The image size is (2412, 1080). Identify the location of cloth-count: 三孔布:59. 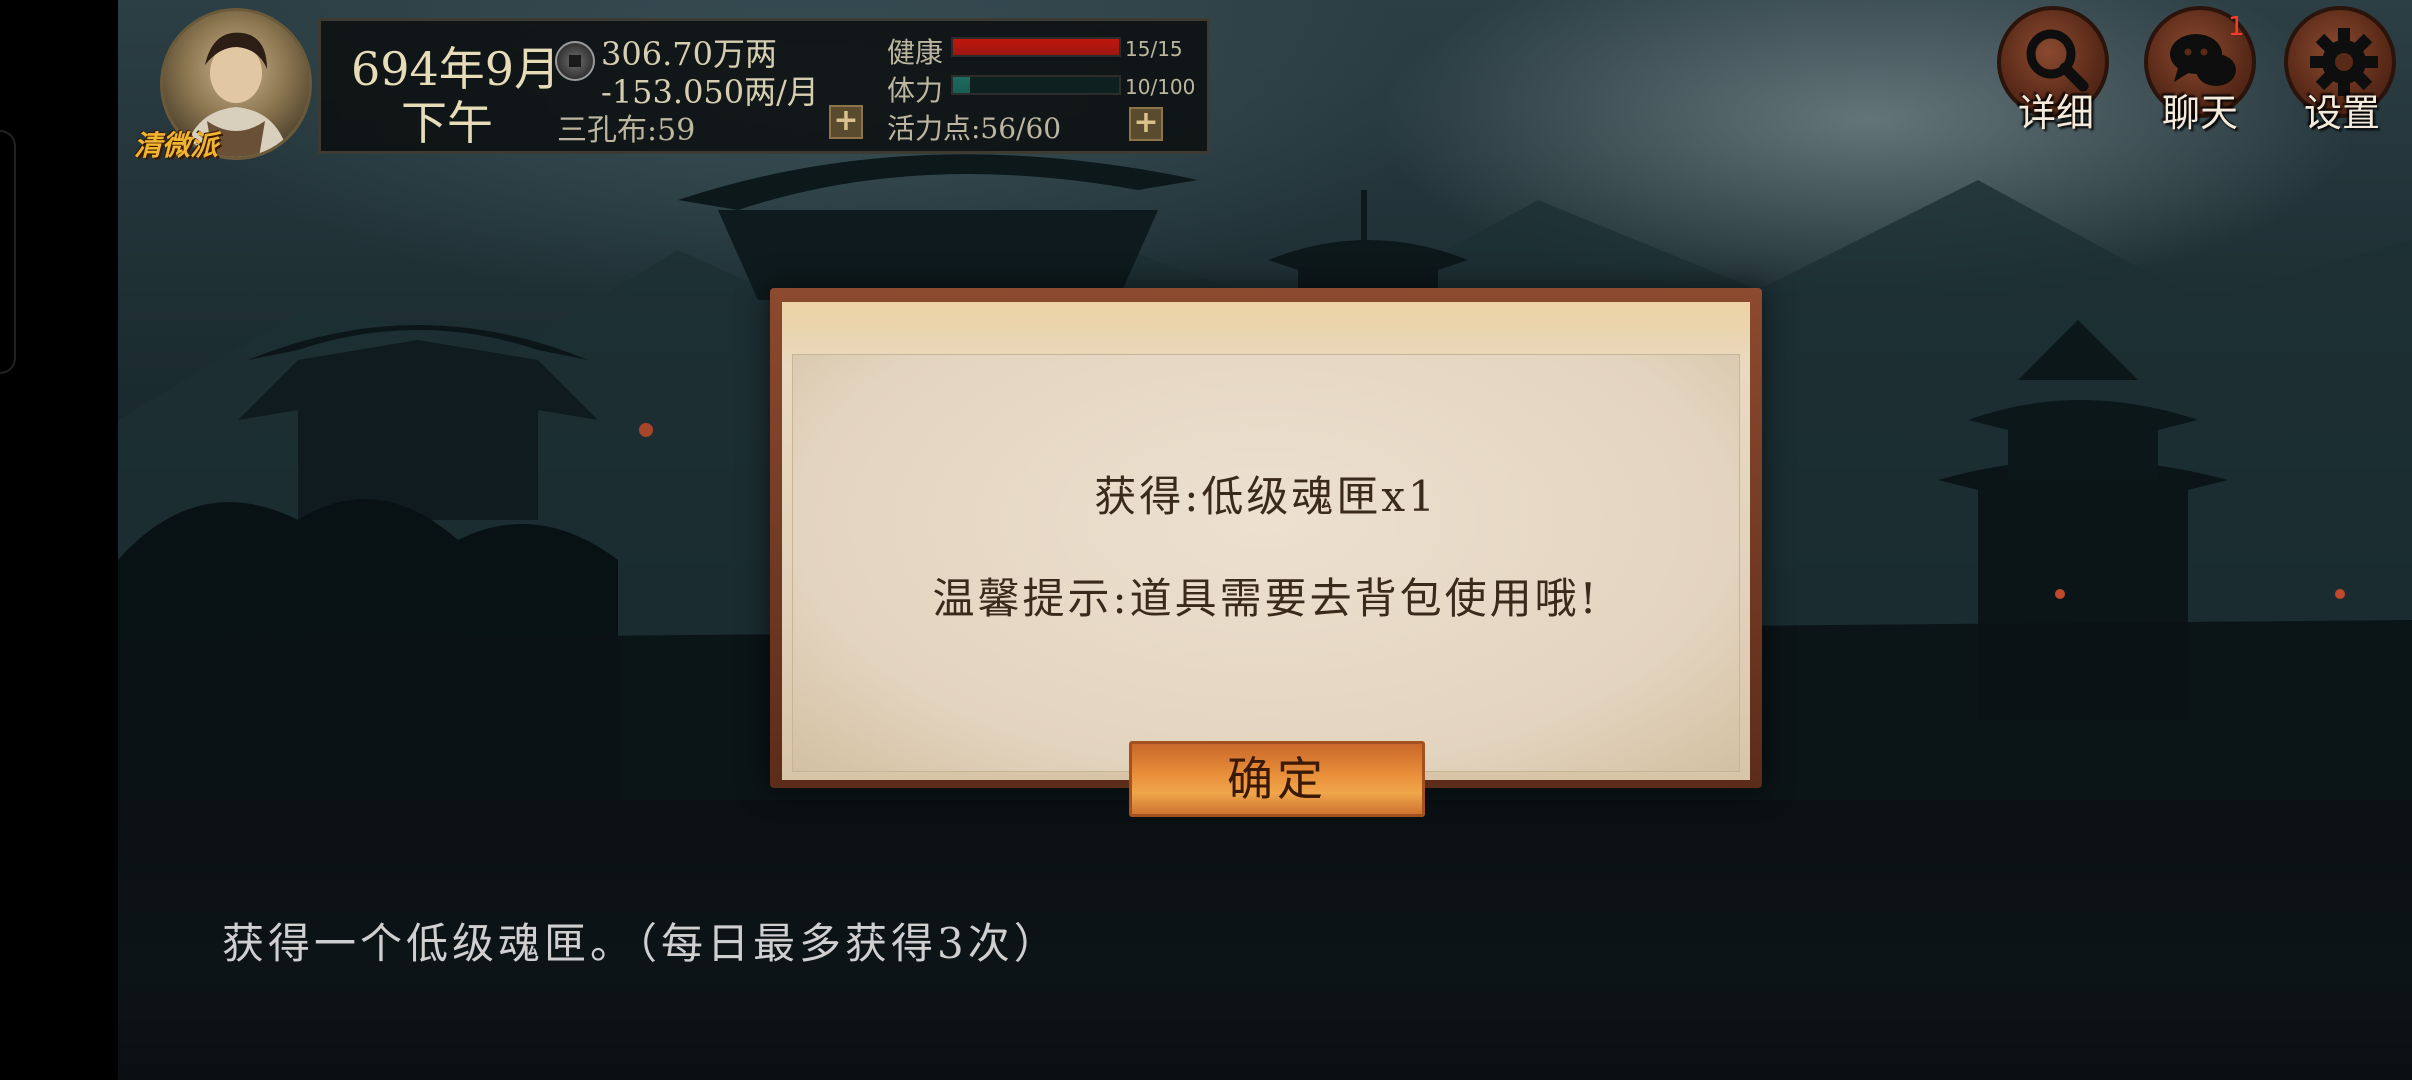
(626, 130).